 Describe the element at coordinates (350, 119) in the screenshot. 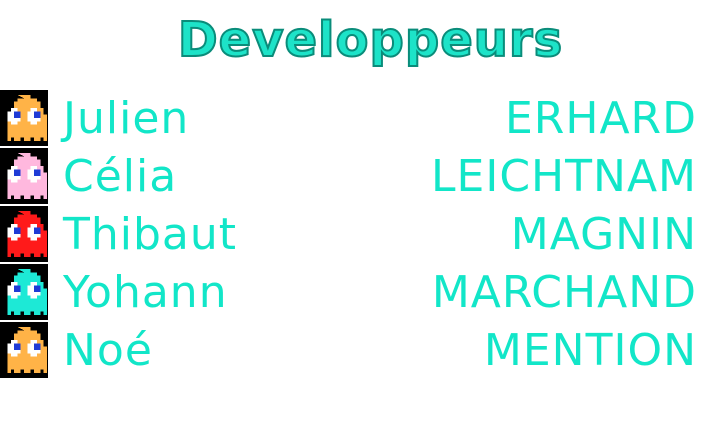

I see `developer-row: Julien ERHARD` at that location.